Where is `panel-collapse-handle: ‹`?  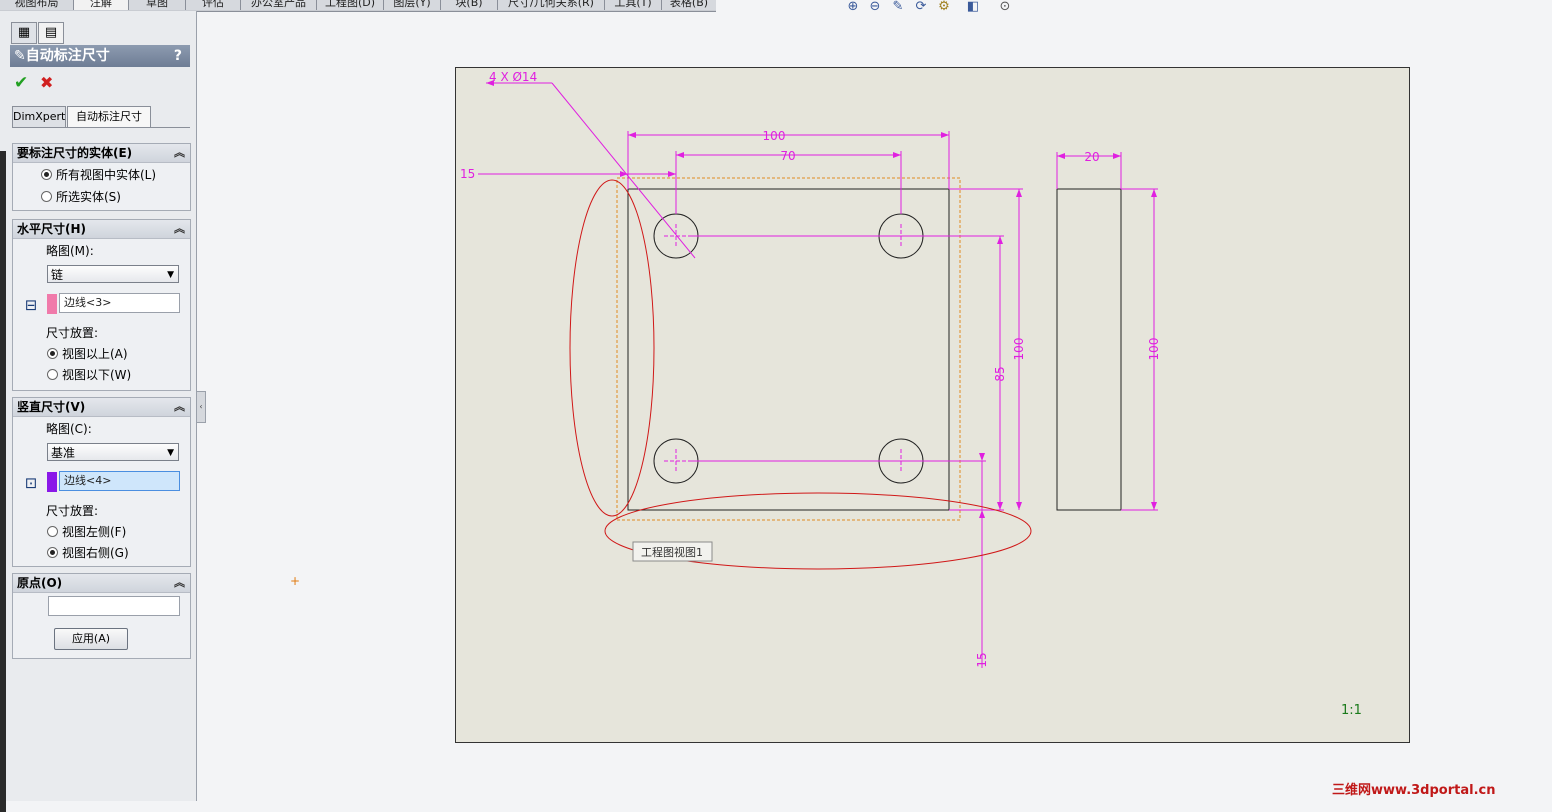 panel-collapse-handle: ‹ is located at coordinates (201, 407).